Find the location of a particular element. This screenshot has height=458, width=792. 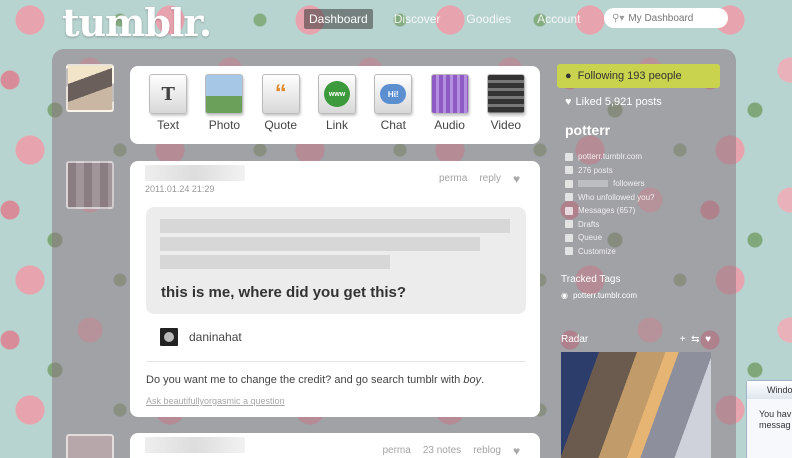

search-icon: ⚲▾ is located at coordinates (618, 18).